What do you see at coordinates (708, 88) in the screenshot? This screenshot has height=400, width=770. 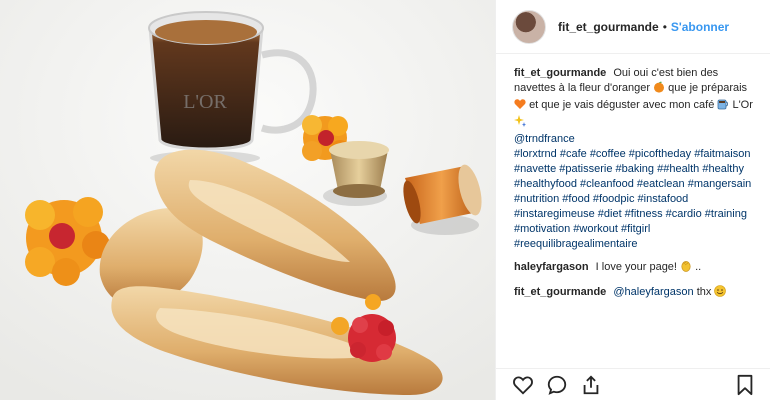 I see `caption-text-2: que je préparais` at bounding box center [708, 88].